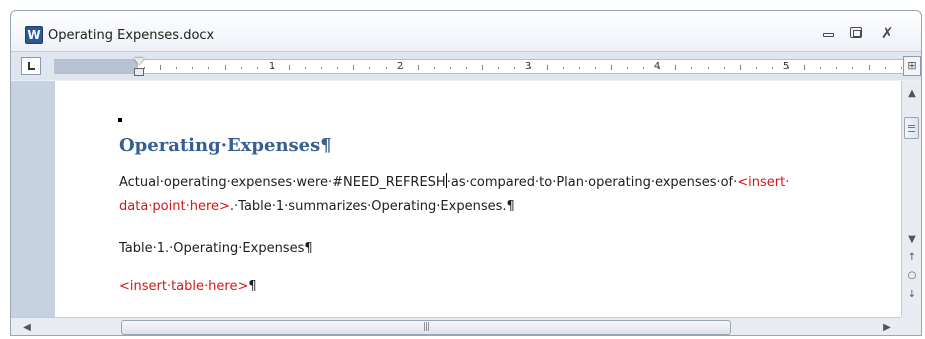  Describe the element at coordinates (131, 35) in the screenshot. I see `window-title: Operating Expenses.docx` at that location.